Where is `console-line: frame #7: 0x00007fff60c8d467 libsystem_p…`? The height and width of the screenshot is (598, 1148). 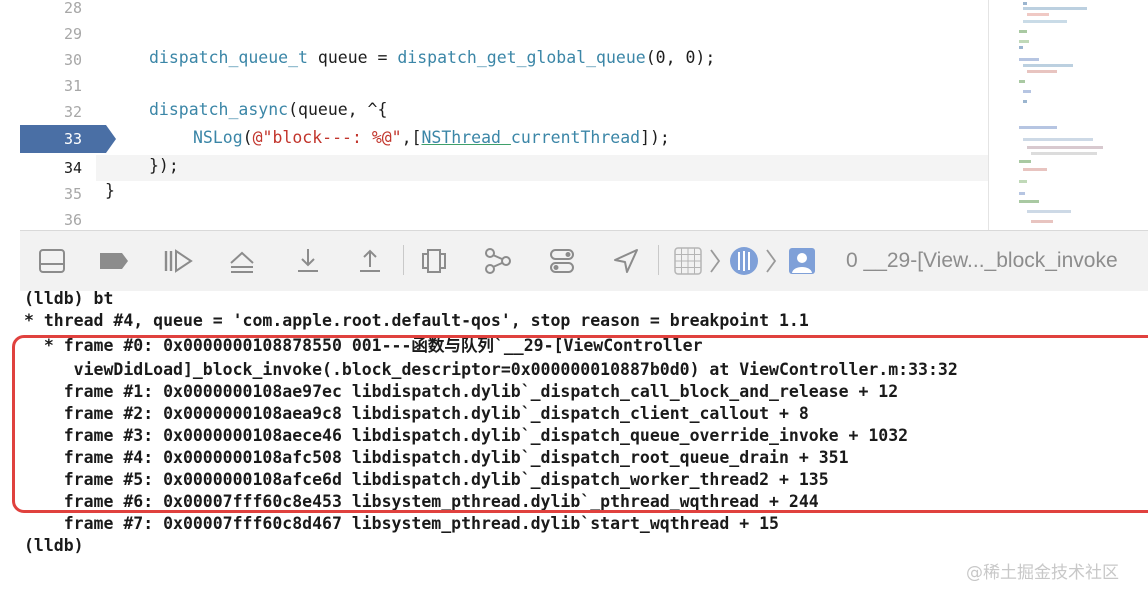 console-line: frame #7: 0x00007fff60c8d467 libsystem_p… is located at coordinates (401, 523).